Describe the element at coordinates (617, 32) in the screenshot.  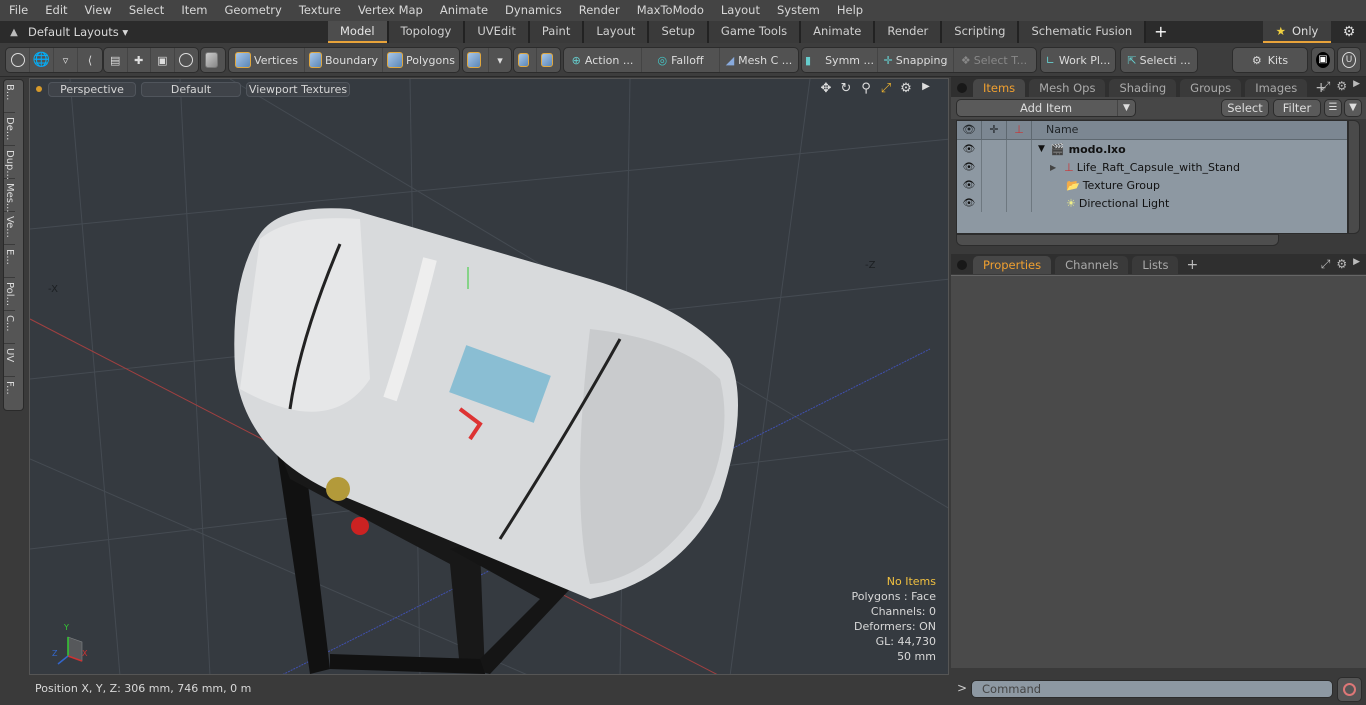
I see `tab-layout: Layout` at that location.